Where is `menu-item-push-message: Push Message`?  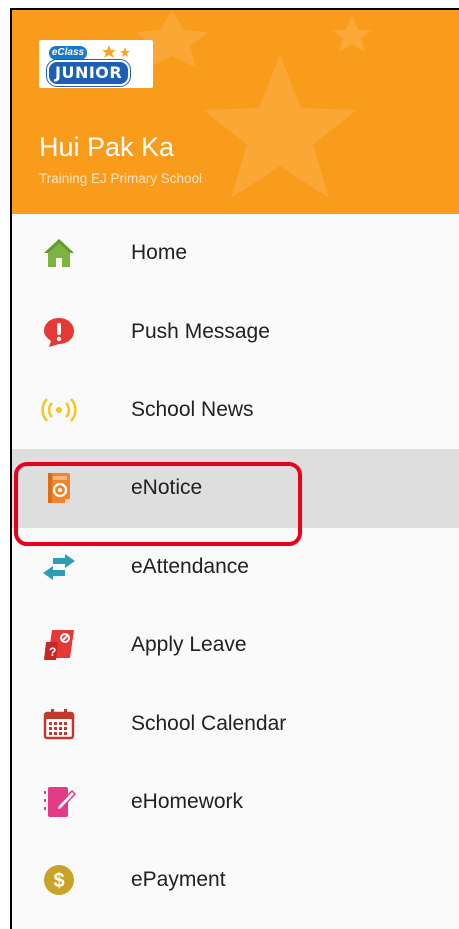 menu-item-push-message: Push Message is located at coordinates (235, 331).